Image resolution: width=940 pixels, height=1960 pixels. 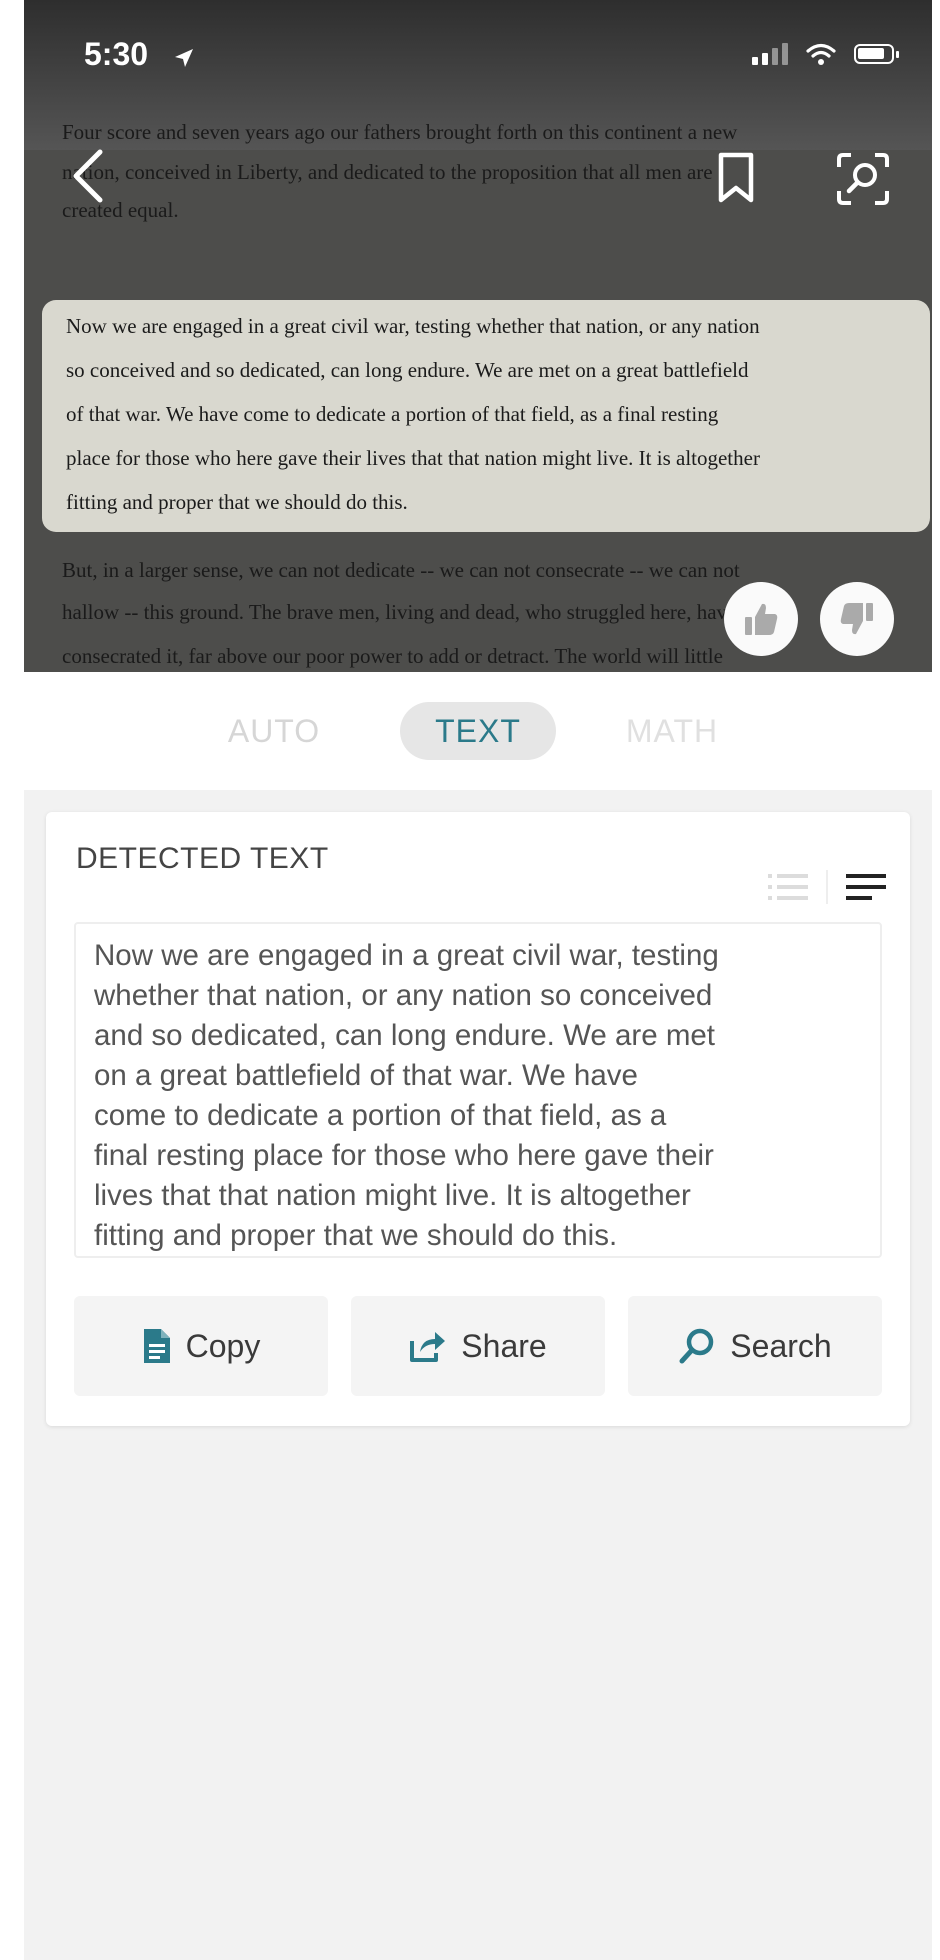 I want to click on bookmark-button, so click(x=736, y=178).